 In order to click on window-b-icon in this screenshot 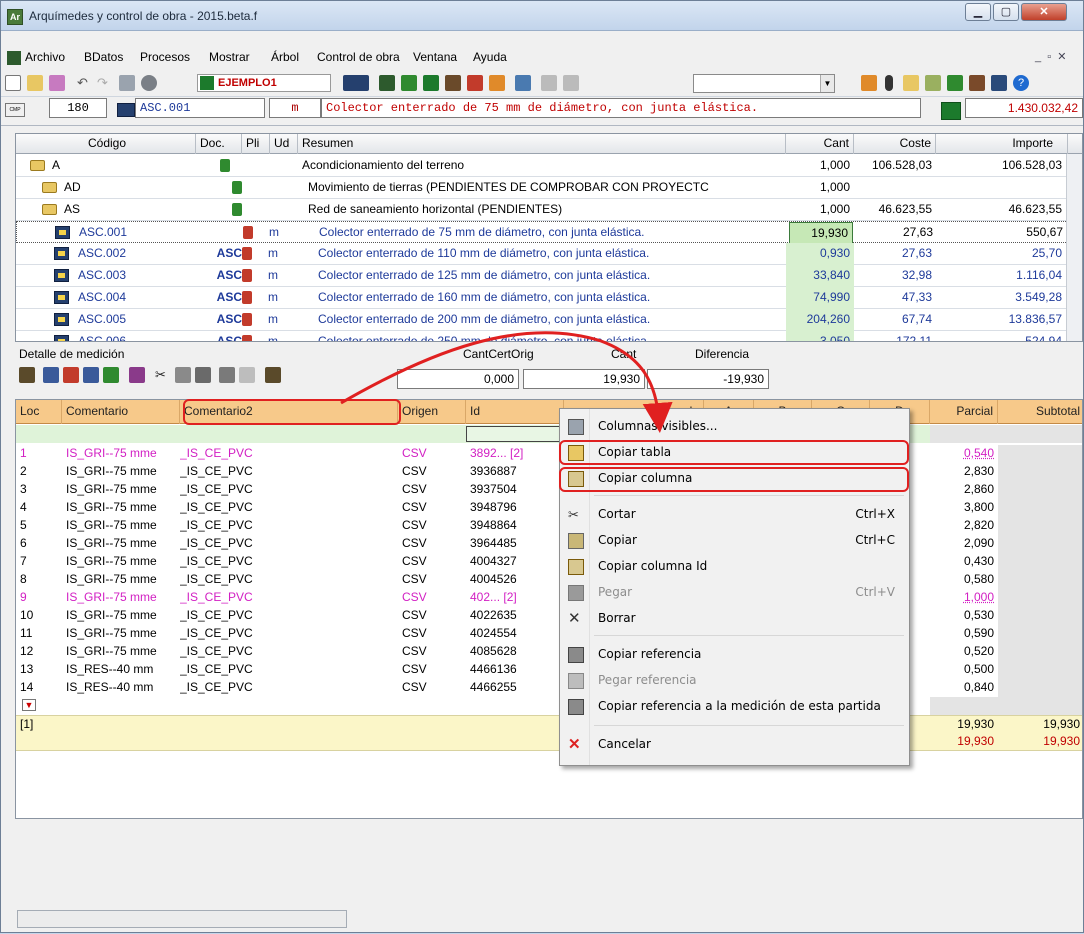, I will do `click(571, 83)`.